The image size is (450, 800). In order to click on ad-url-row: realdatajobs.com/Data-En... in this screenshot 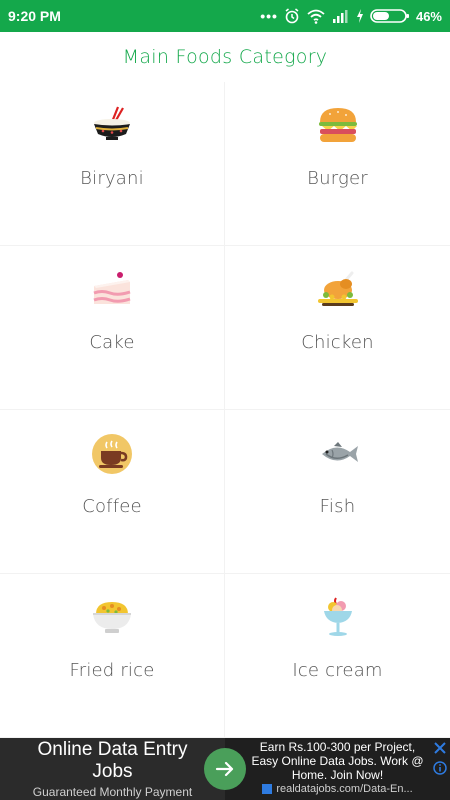, I will do `click(337, 789)`.